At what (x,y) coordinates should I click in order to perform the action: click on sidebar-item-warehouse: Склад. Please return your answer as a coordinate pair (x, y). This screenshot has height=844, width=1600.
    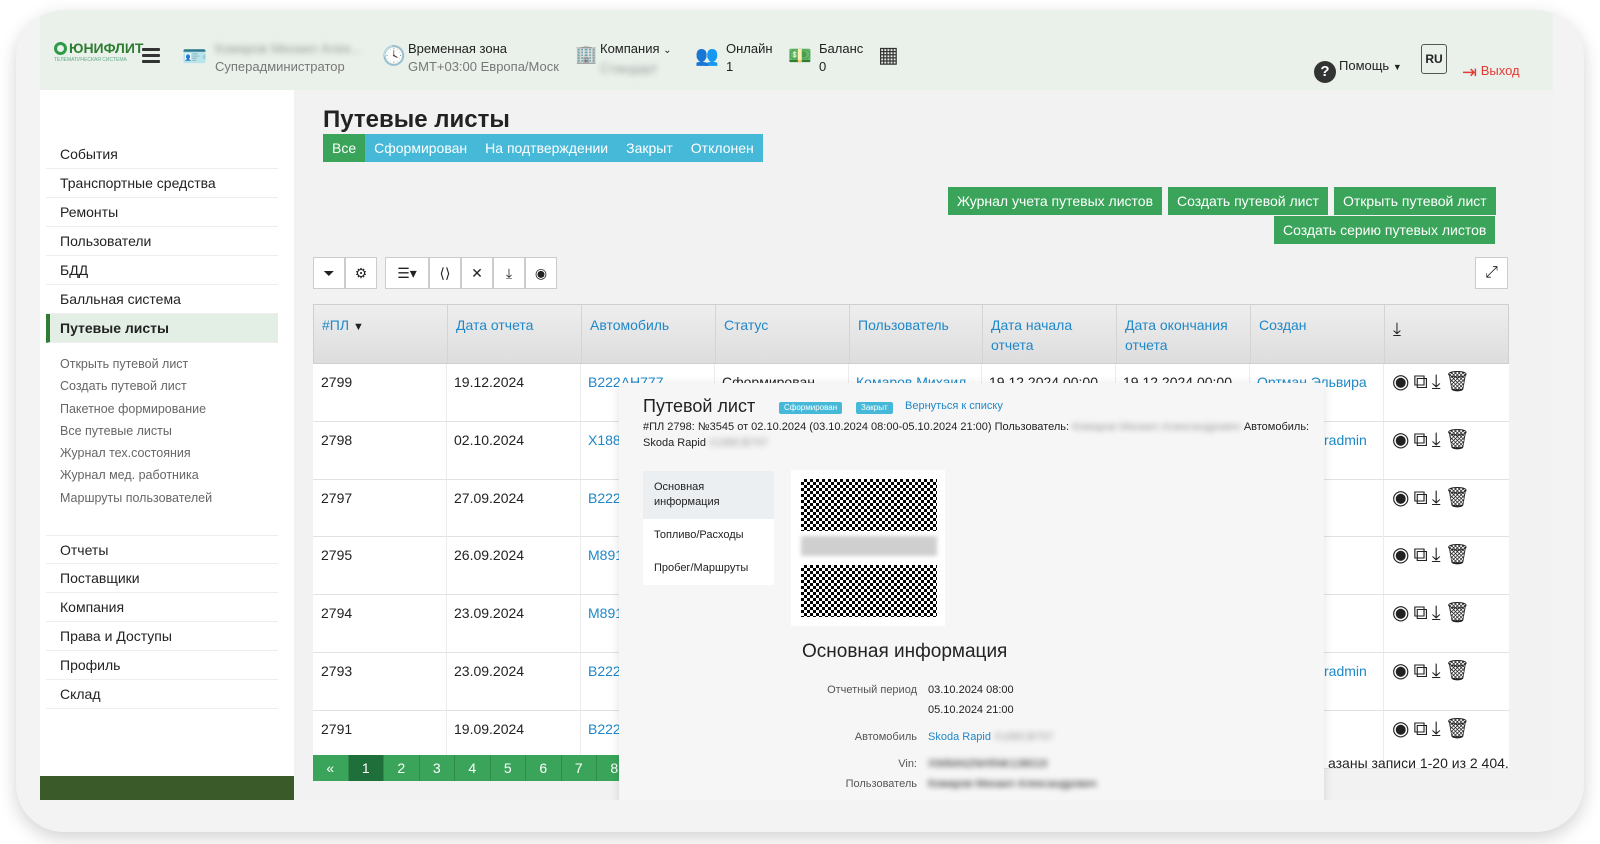
    Looking at the image, I should click on (162, 694).